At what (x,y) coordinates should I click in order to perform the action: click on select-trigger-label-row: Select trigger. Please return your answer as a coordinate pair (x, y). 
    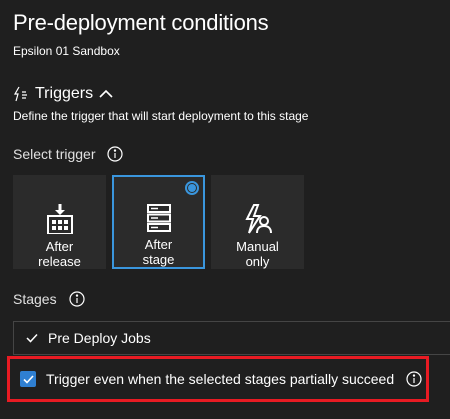
    Looking at the image, I should click on (68, 154).